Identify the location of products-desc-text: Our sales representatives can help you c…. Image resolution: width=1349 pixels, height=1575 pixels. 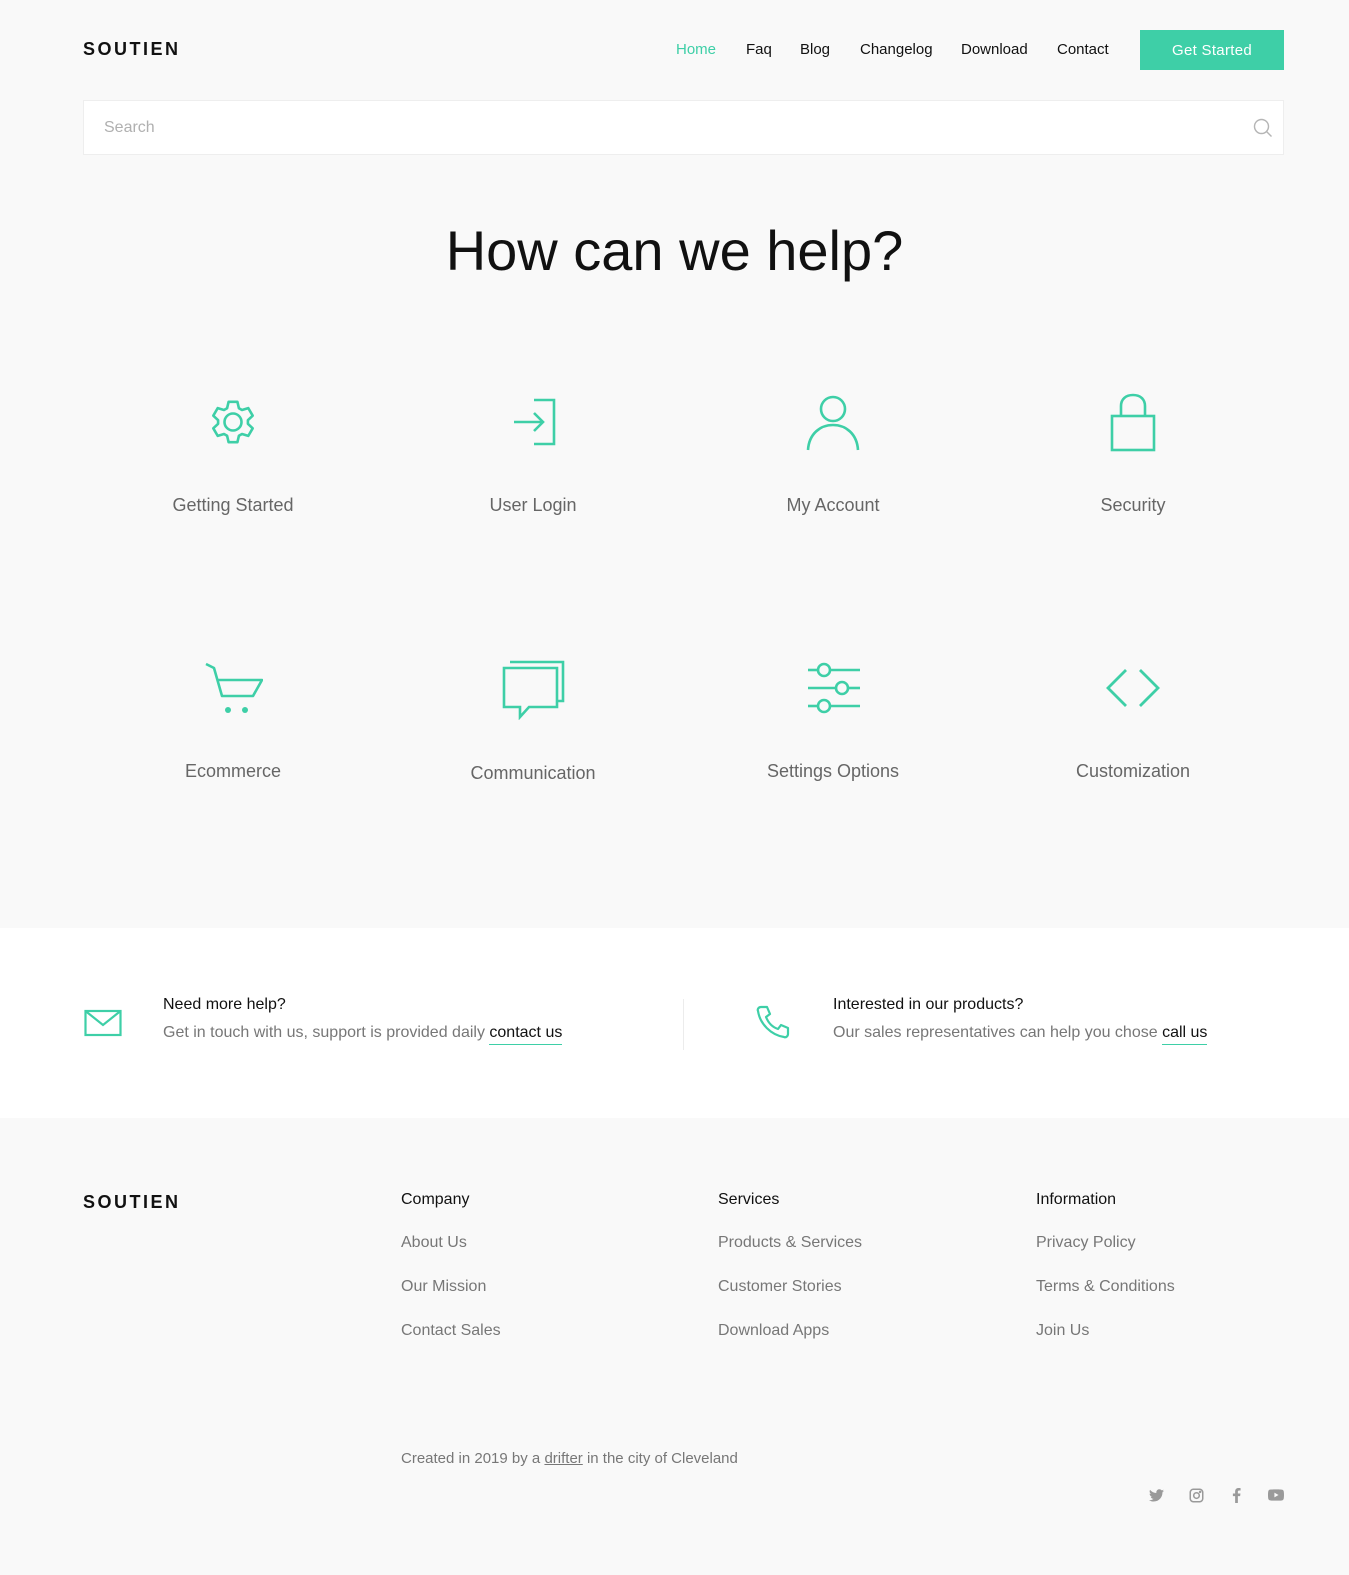
(995, 1032).